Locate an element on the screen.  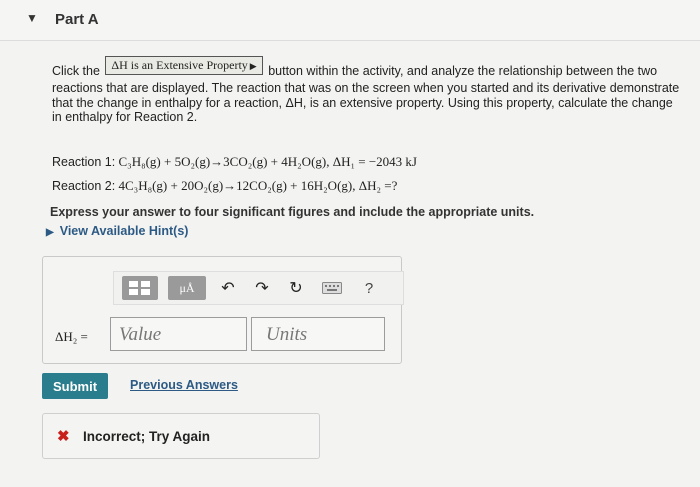
caret-right-icon: ▶ is located at coordinates (253, 66).